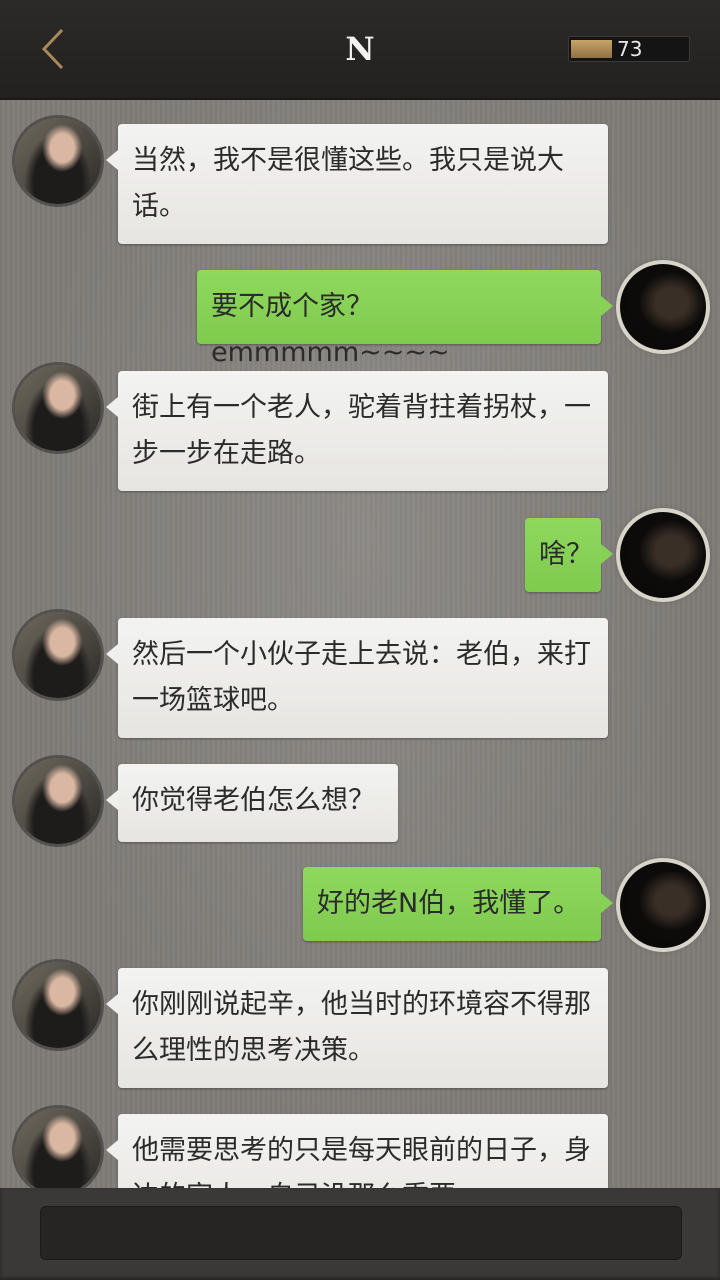 The width and height of the screenshot is (720, 1280). What do you see at coordinates (360, 50) in the screenshot?
I see `top-bar: N 73` at bounding box center [360, 50].